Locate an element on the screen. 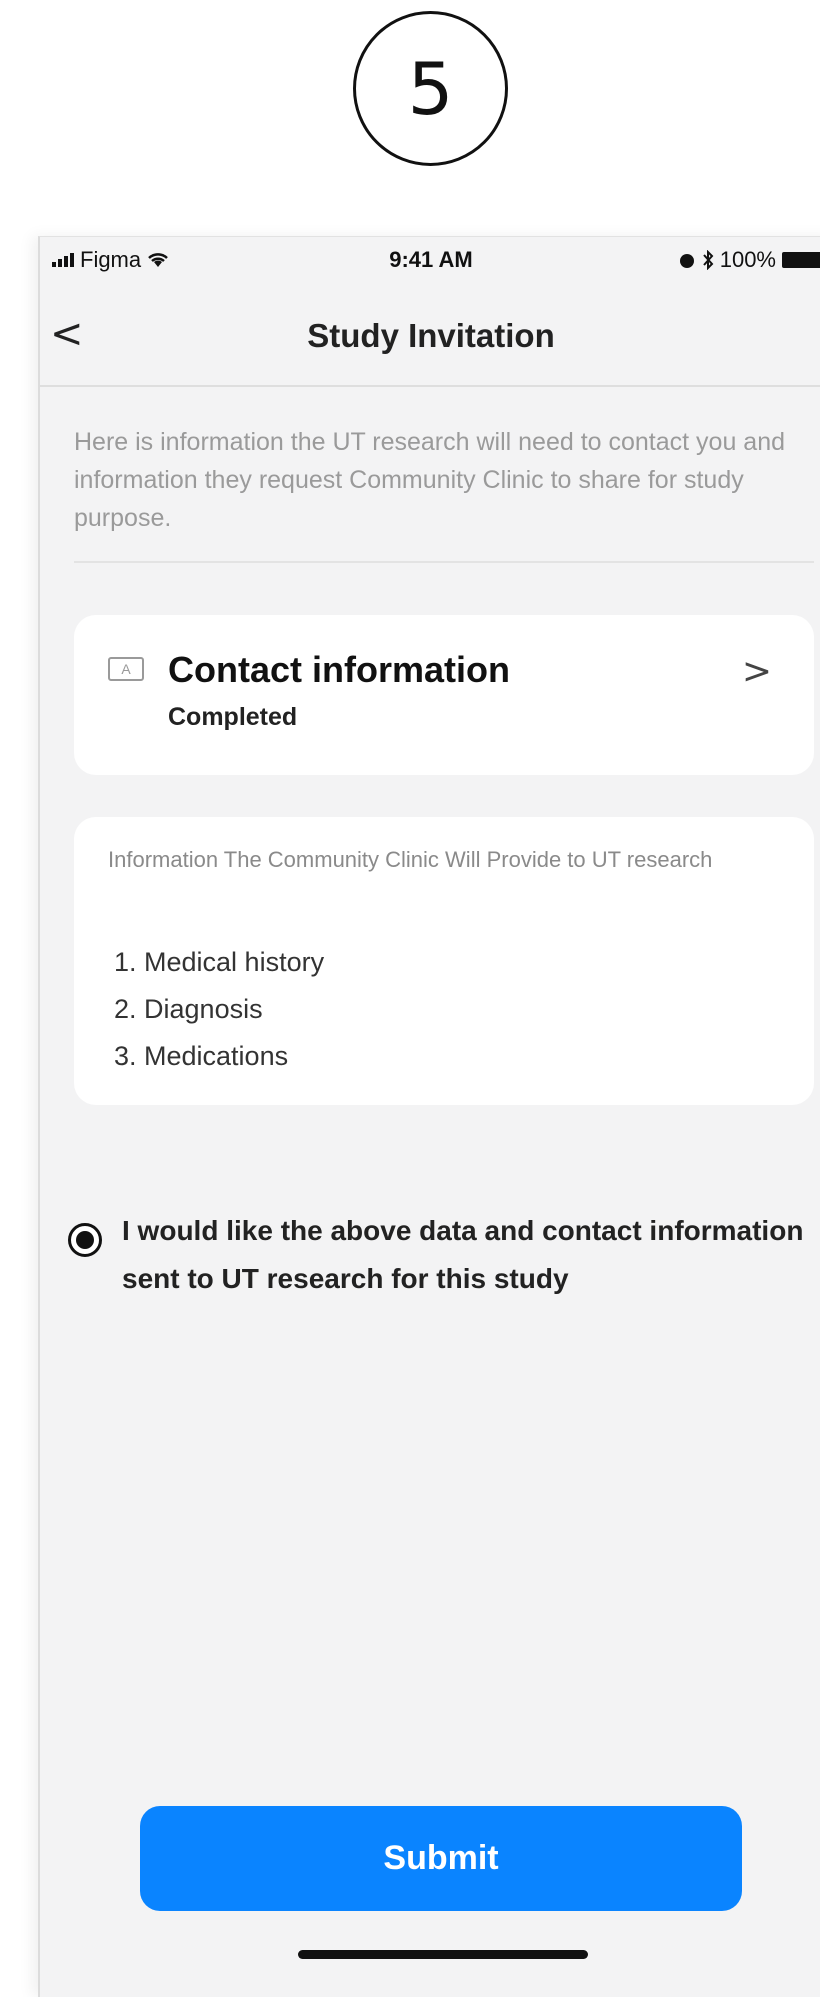 The height and width of the screenshot is (1997, 820). home-indicator is located at coordinates (443, 1954).